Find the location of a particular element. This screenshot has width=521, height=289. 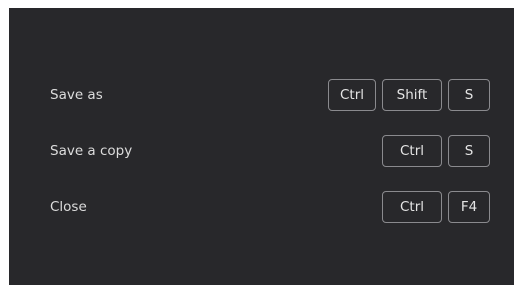

shortcut-keys: Ctrl S is located at coordinates (436, 151).